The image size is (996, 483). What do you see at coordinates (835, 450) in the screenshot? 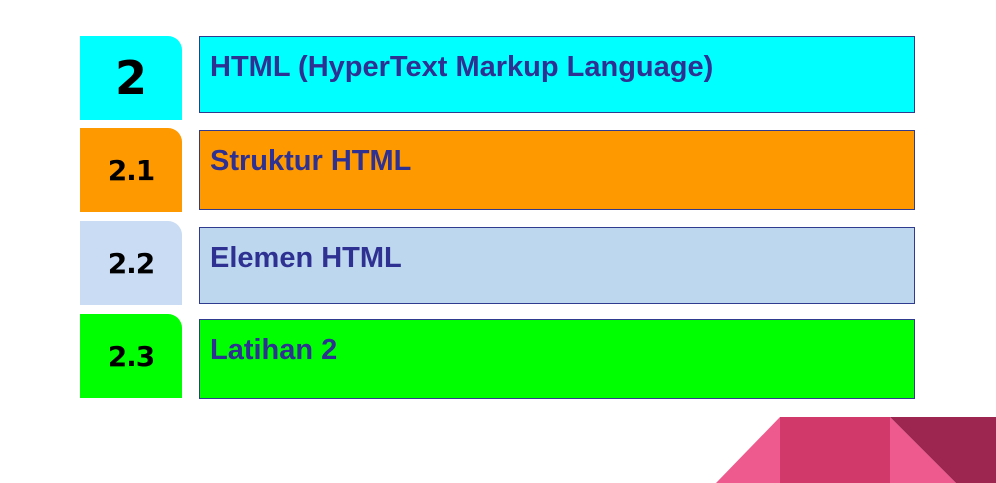
I see `decor-square-middle` at bounding box center [835, 450].